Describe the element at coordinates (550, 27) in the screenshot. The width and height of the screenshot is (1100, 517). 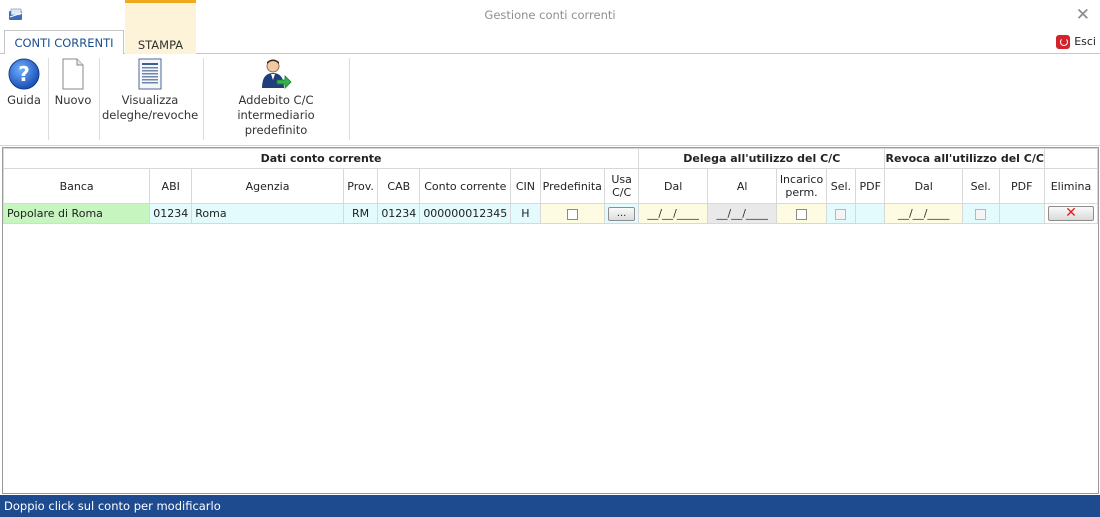
I see `tab-bar: STAMPA CONTI CORRENTI Esci` at that location.